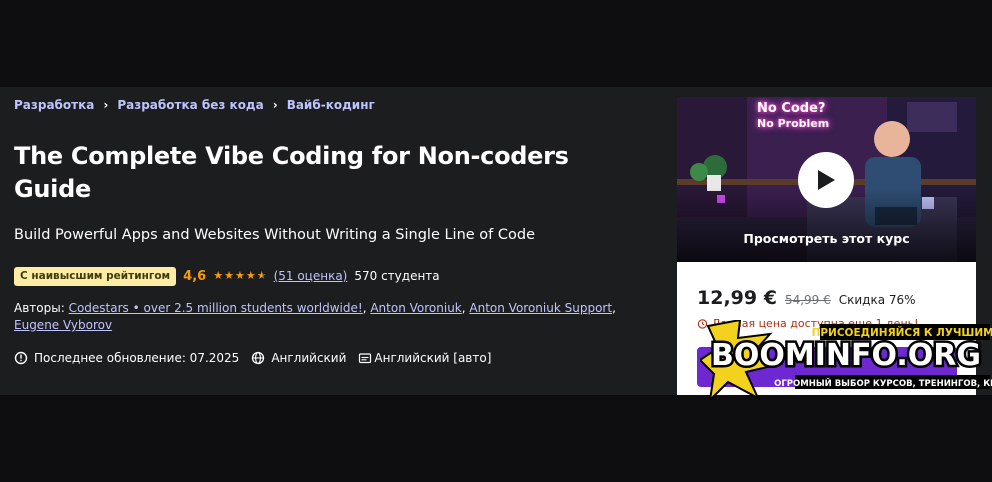 The width and height of the screenshot is (992, 482). I want to click on original-price: 54,99 €, so click(807, 300).